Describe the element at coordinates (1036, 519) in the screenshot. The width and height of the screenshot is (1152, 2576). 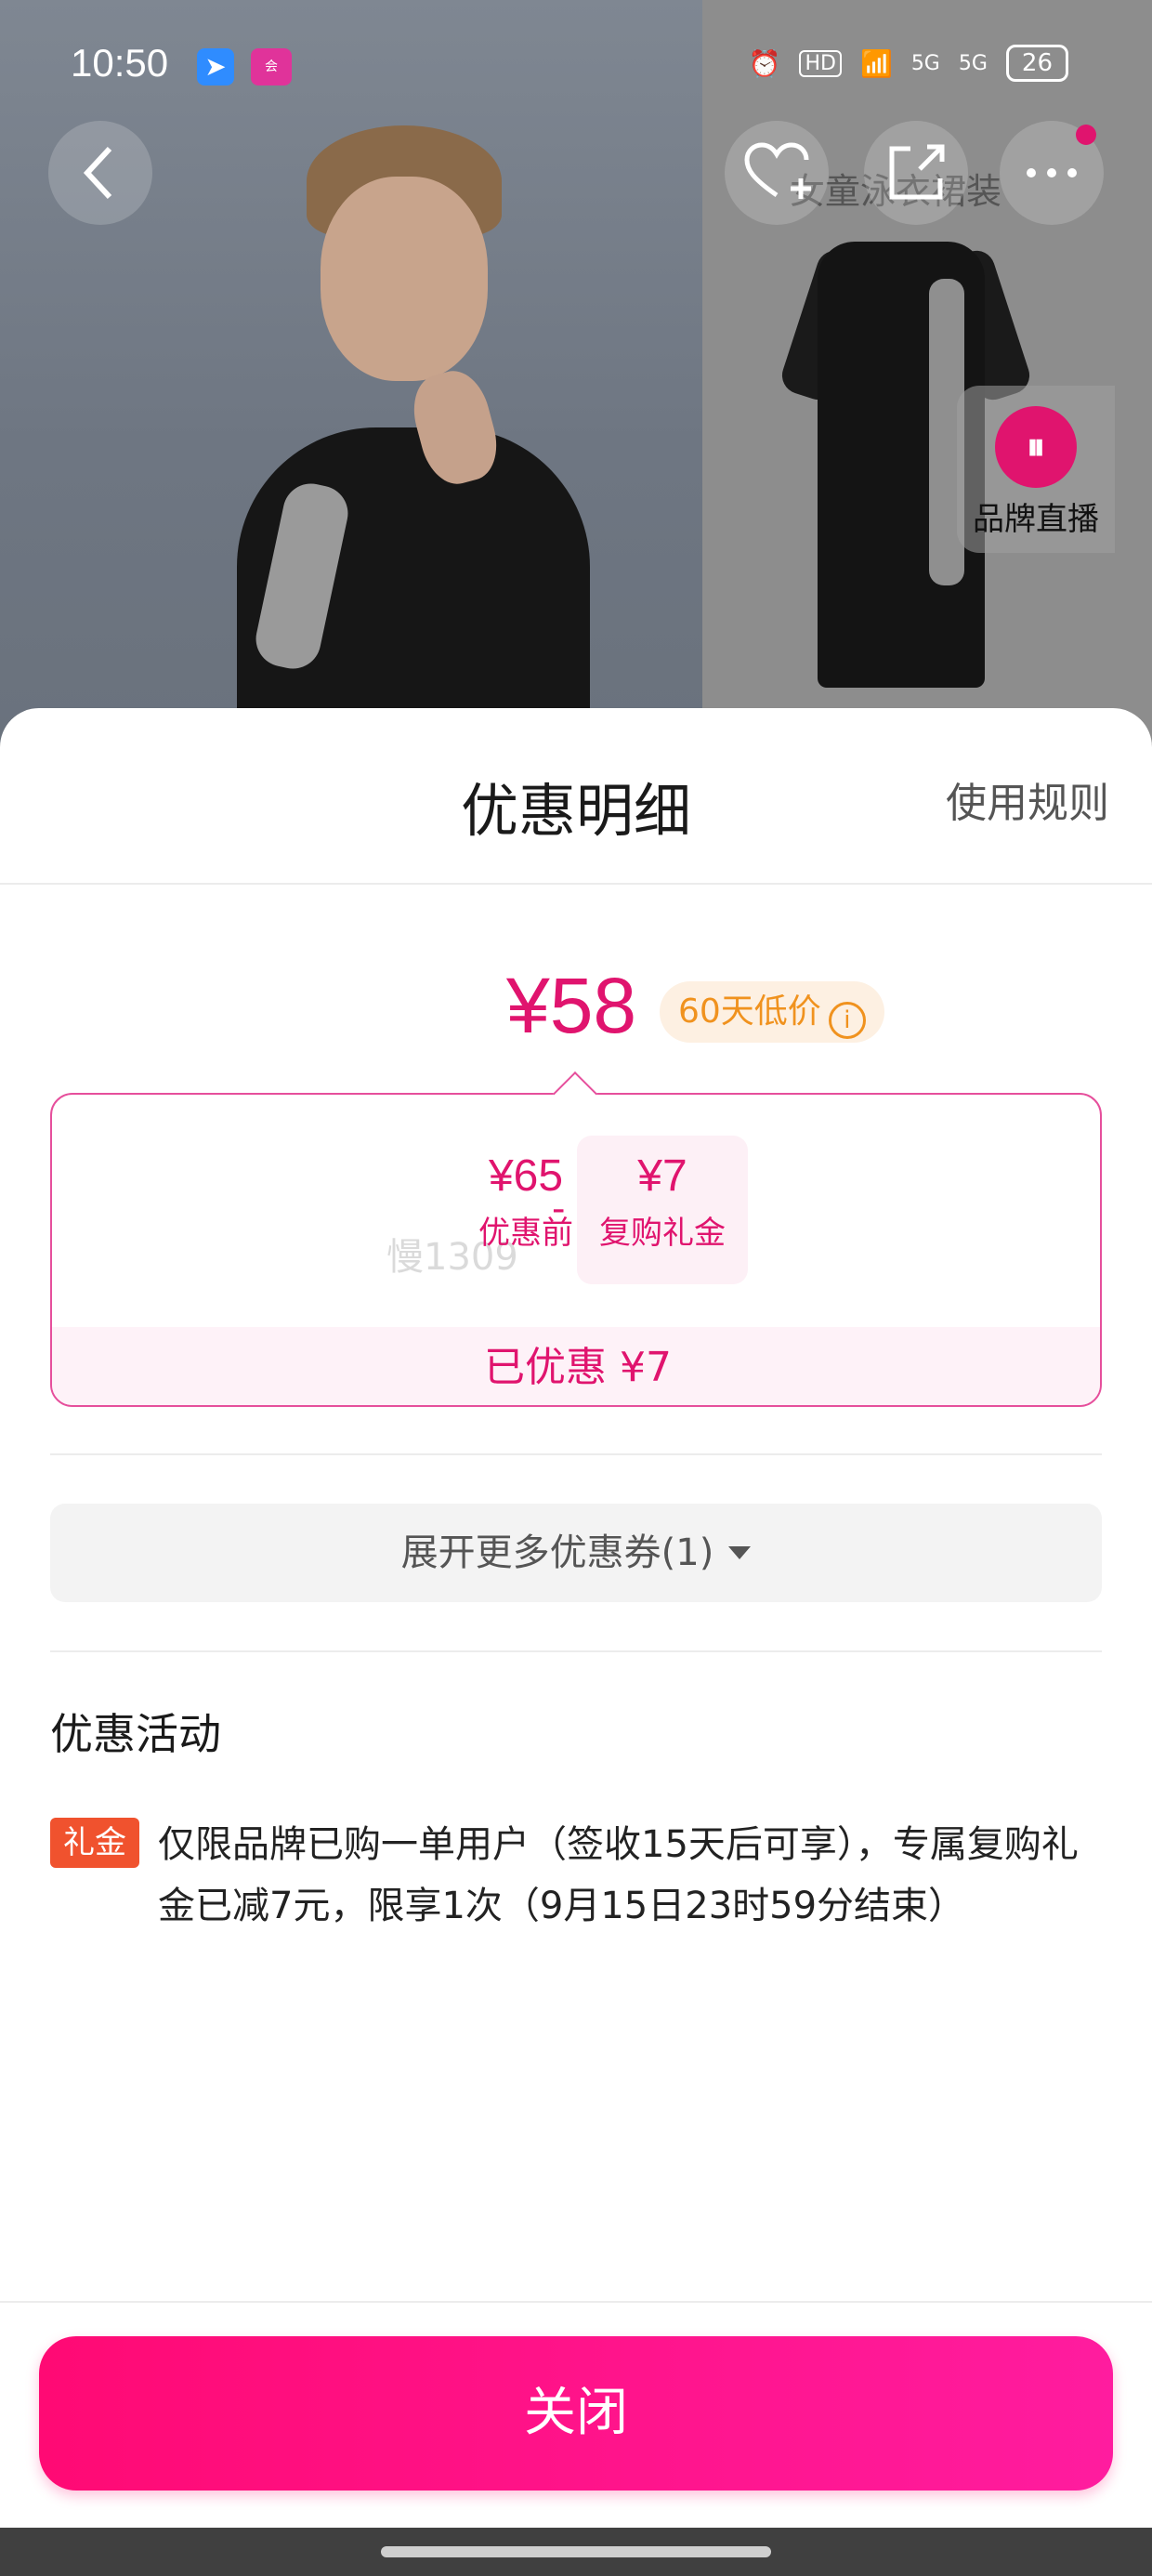
I see `live-label: 品牌直播` at that location.